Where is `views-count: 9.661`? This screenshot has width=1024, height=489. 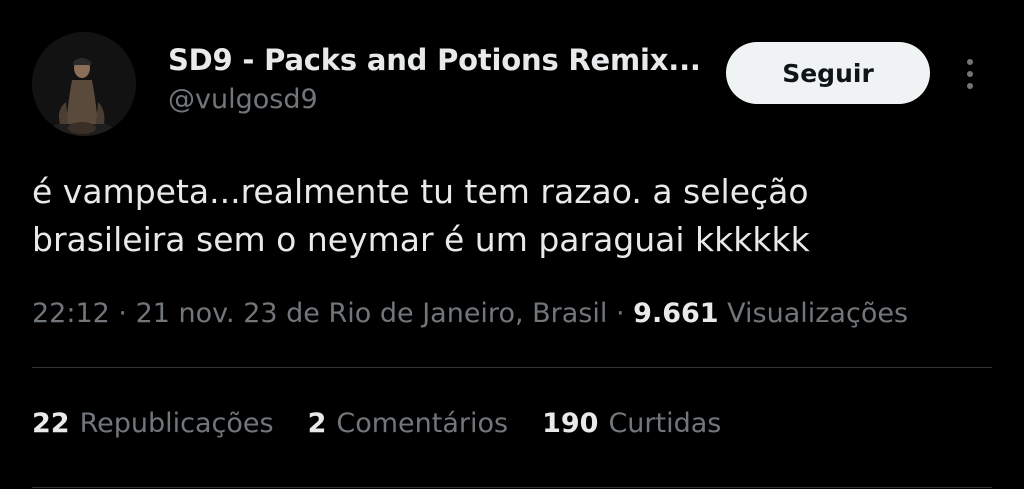
views-count: 9.661 is located at coordinates (676, 313).